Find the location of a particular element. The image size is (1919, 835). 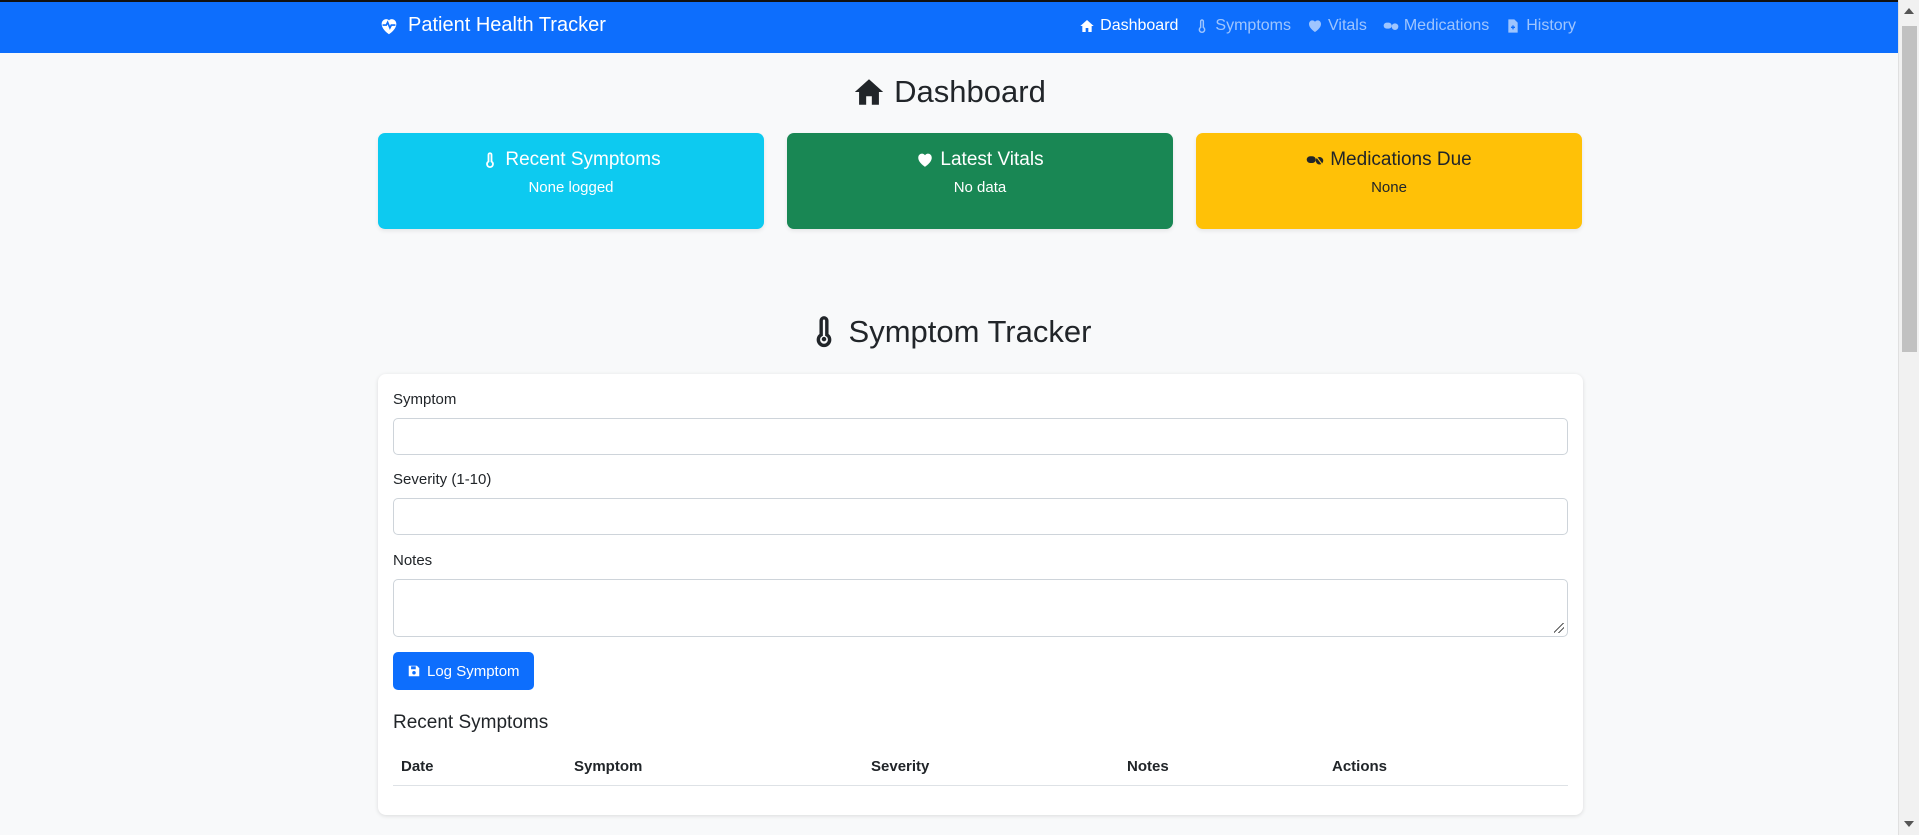

card-title: Medications Due is located at coordinates (1401, 159).